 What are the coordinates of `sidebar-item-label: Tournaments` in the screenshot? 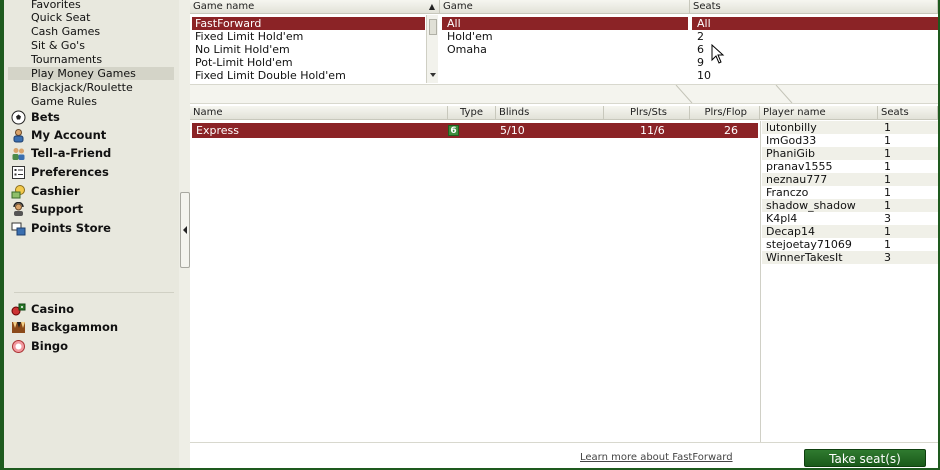 It's located at (67, 59).